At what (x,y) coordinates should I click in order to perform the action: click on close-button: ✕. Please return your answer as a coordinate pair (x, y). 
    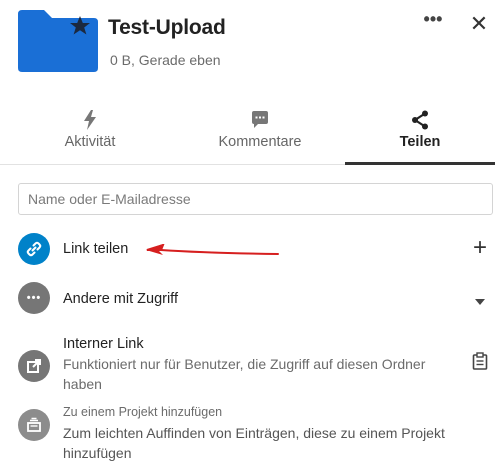
    Looking at the image, I should click on (479, 25).